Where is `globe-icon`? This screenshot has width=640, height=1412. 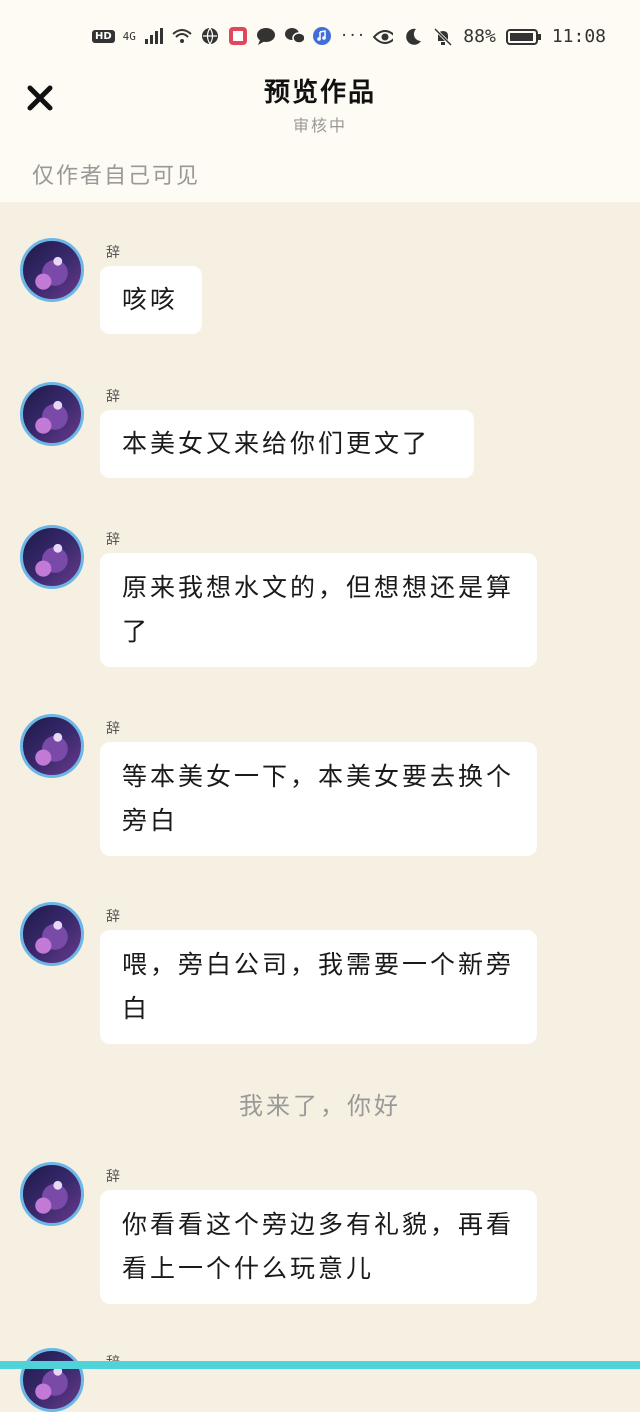
globe-icon is located at coordinates (210, 36).